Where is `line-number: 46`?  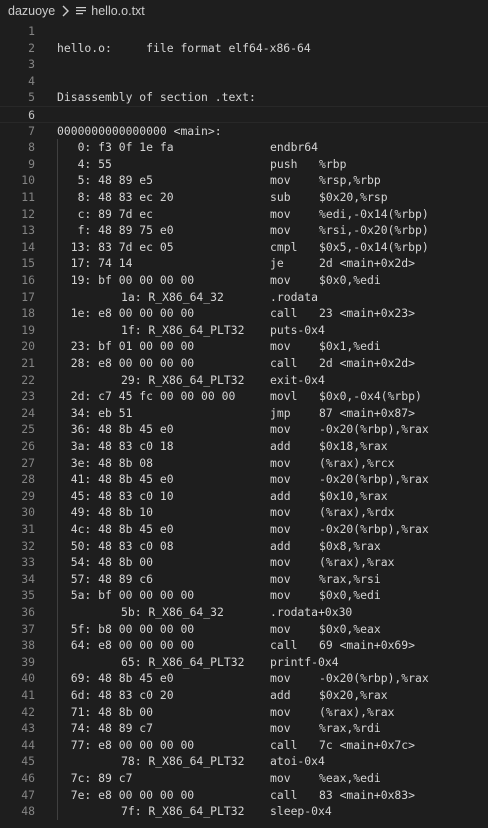 line-number: 46 is located at coordinates (28, 778).